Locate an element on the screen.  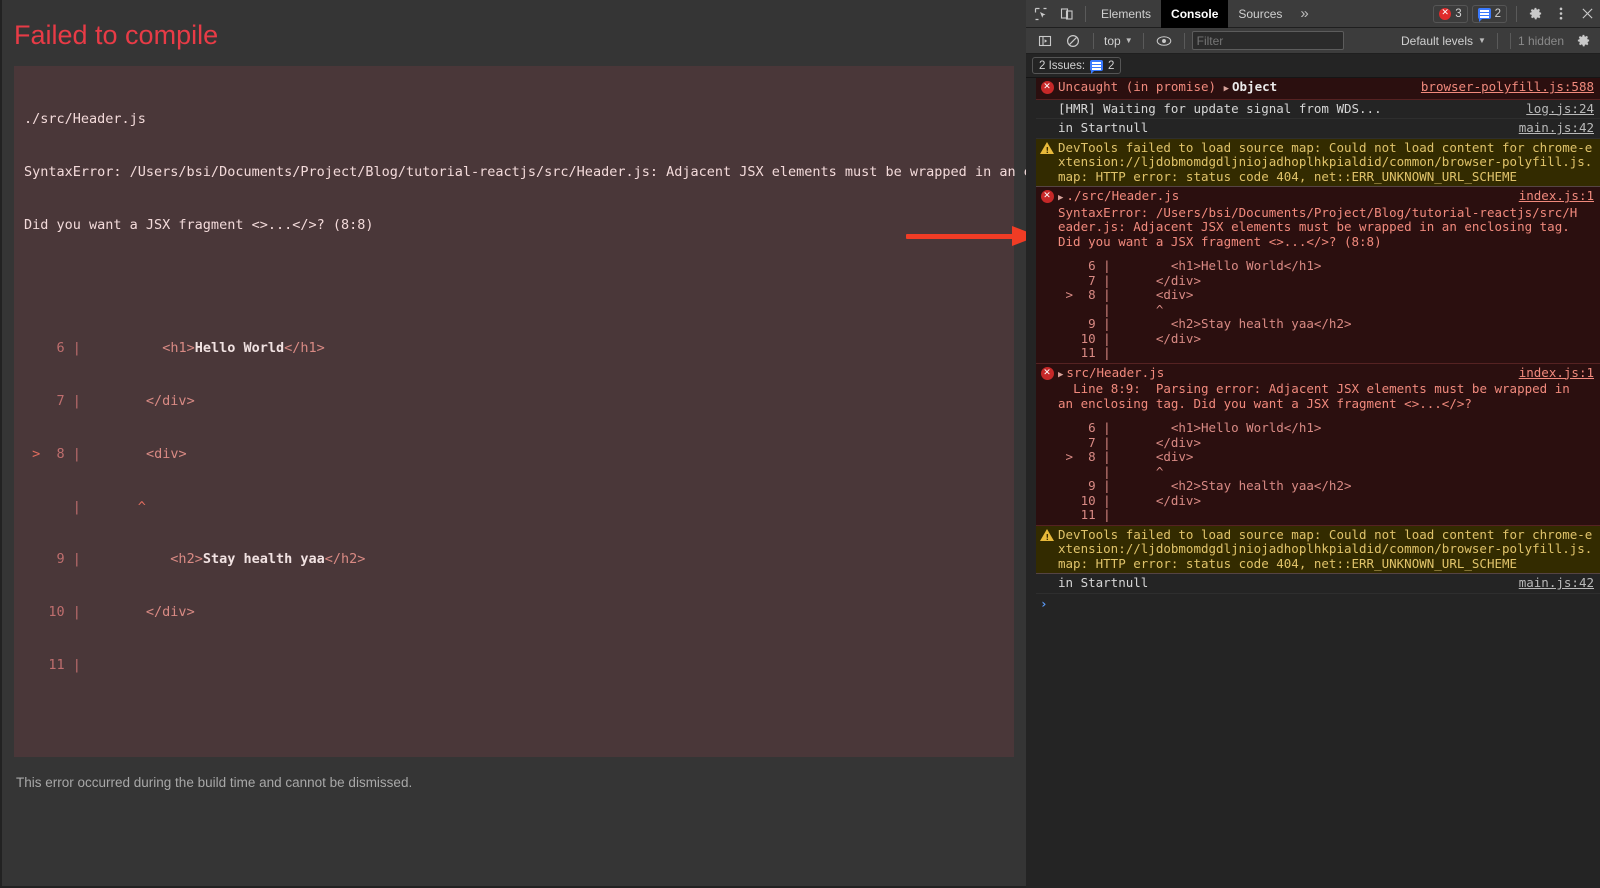
log-level-selector: Default levels ▼ is located at coordinates (1443, 41).